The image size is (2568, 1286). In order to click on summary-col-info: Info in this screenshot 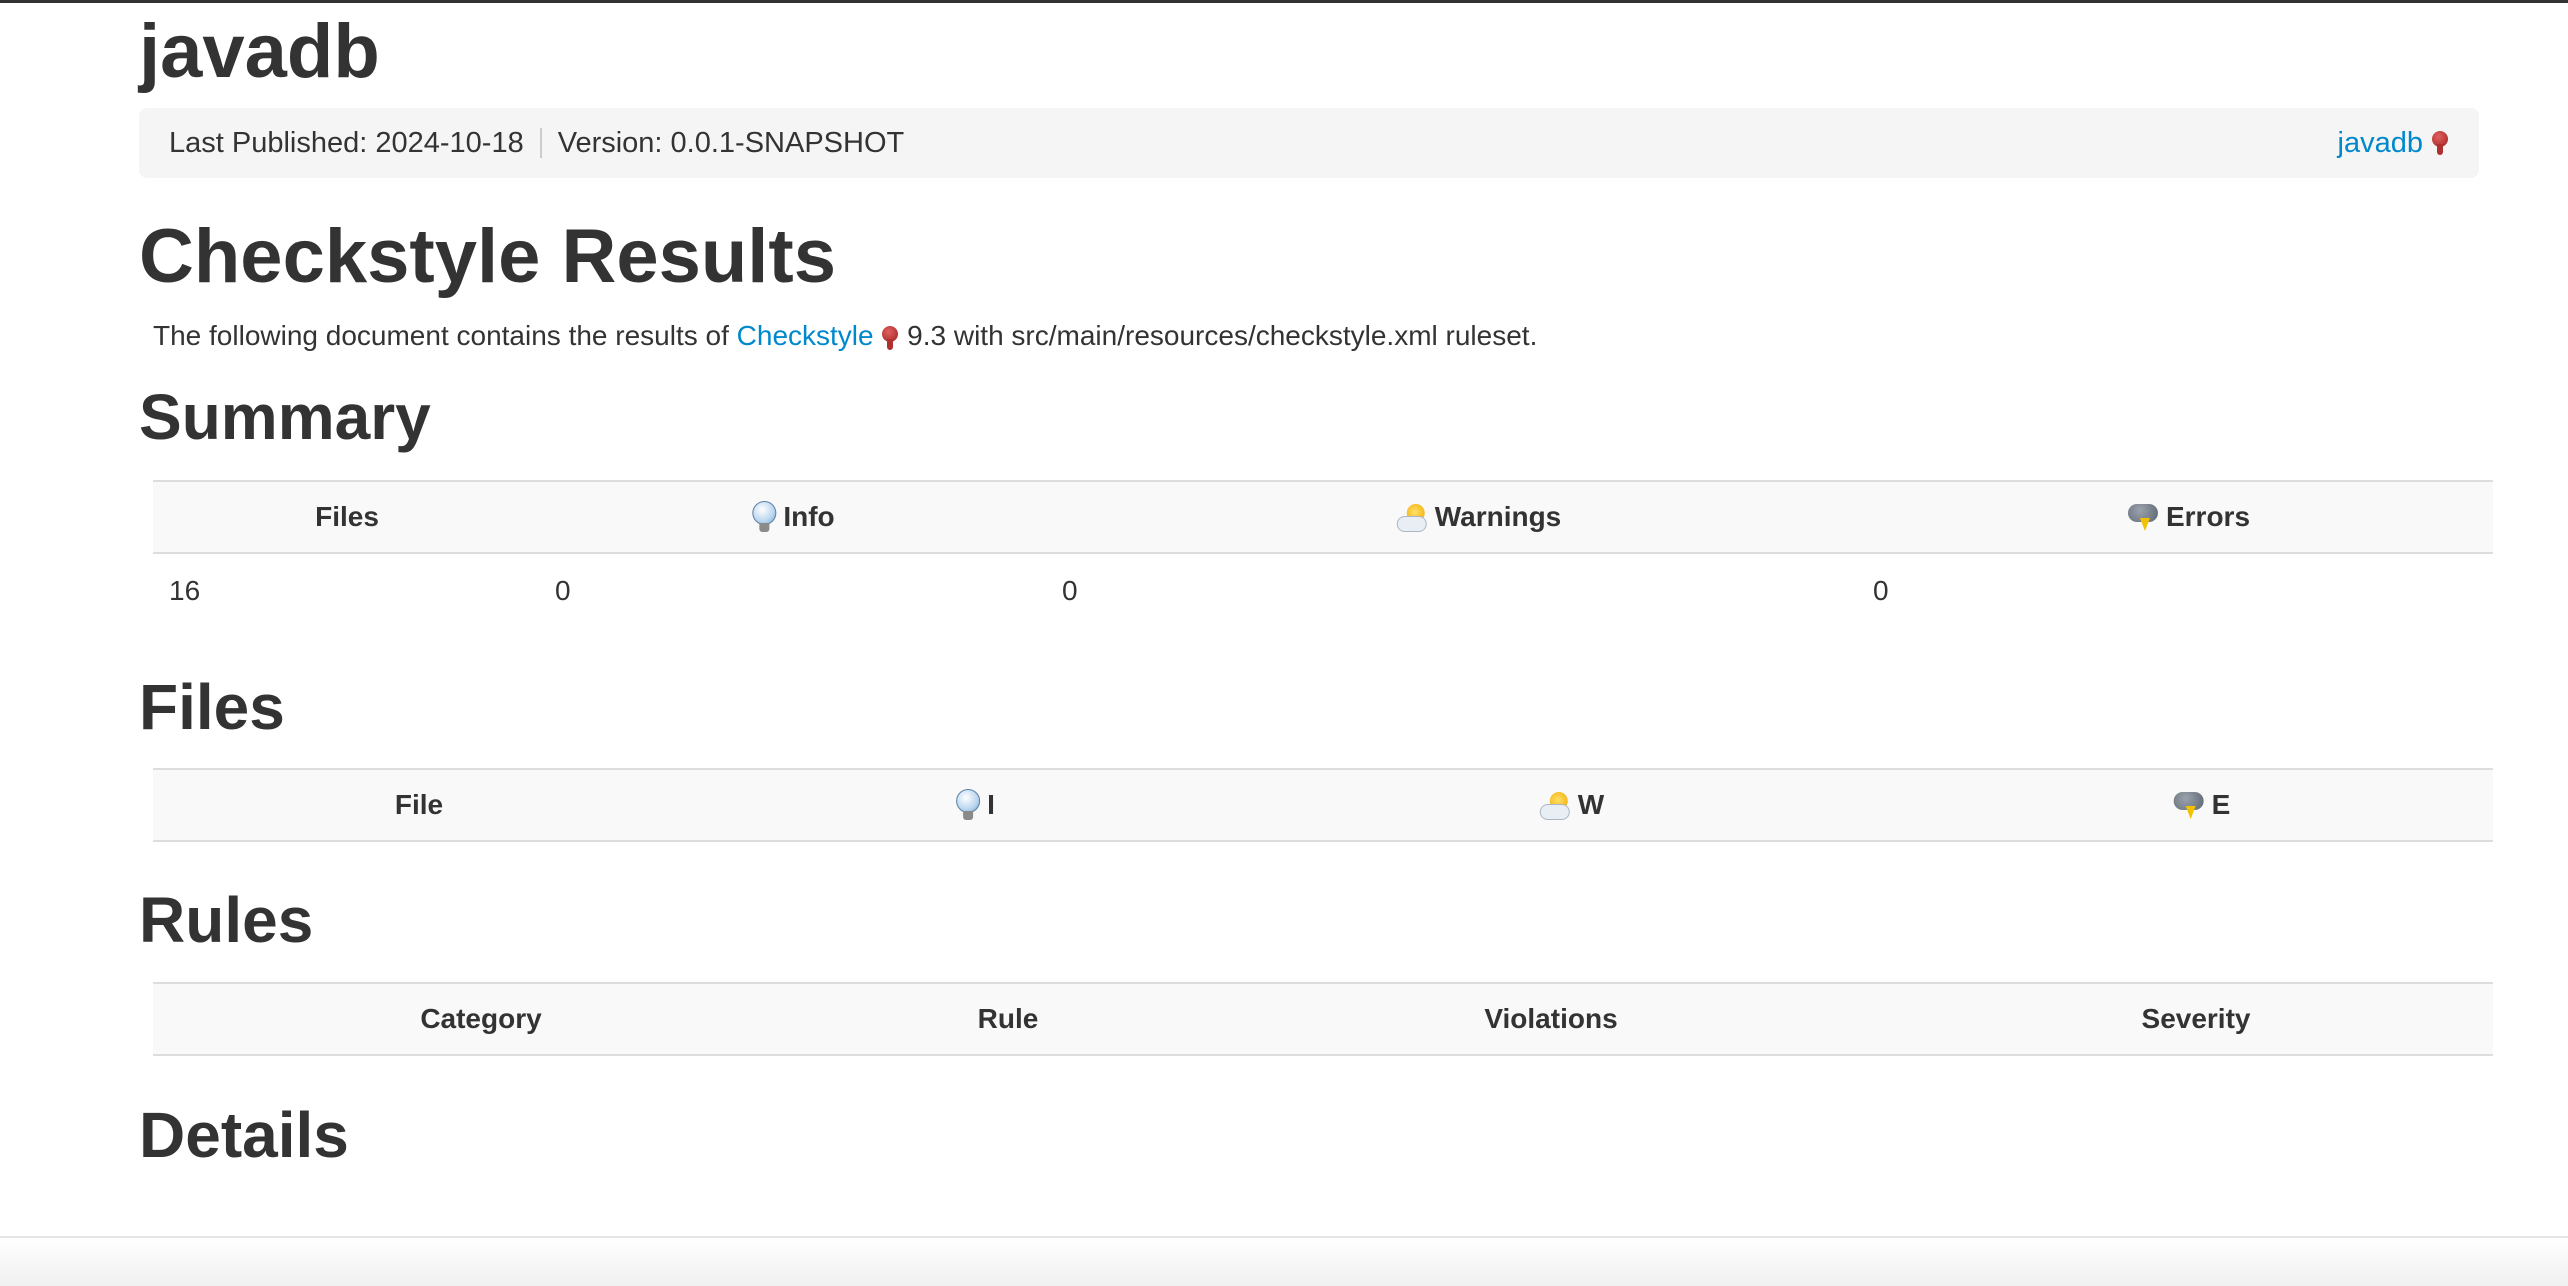, I will do `click(793, 517)`.